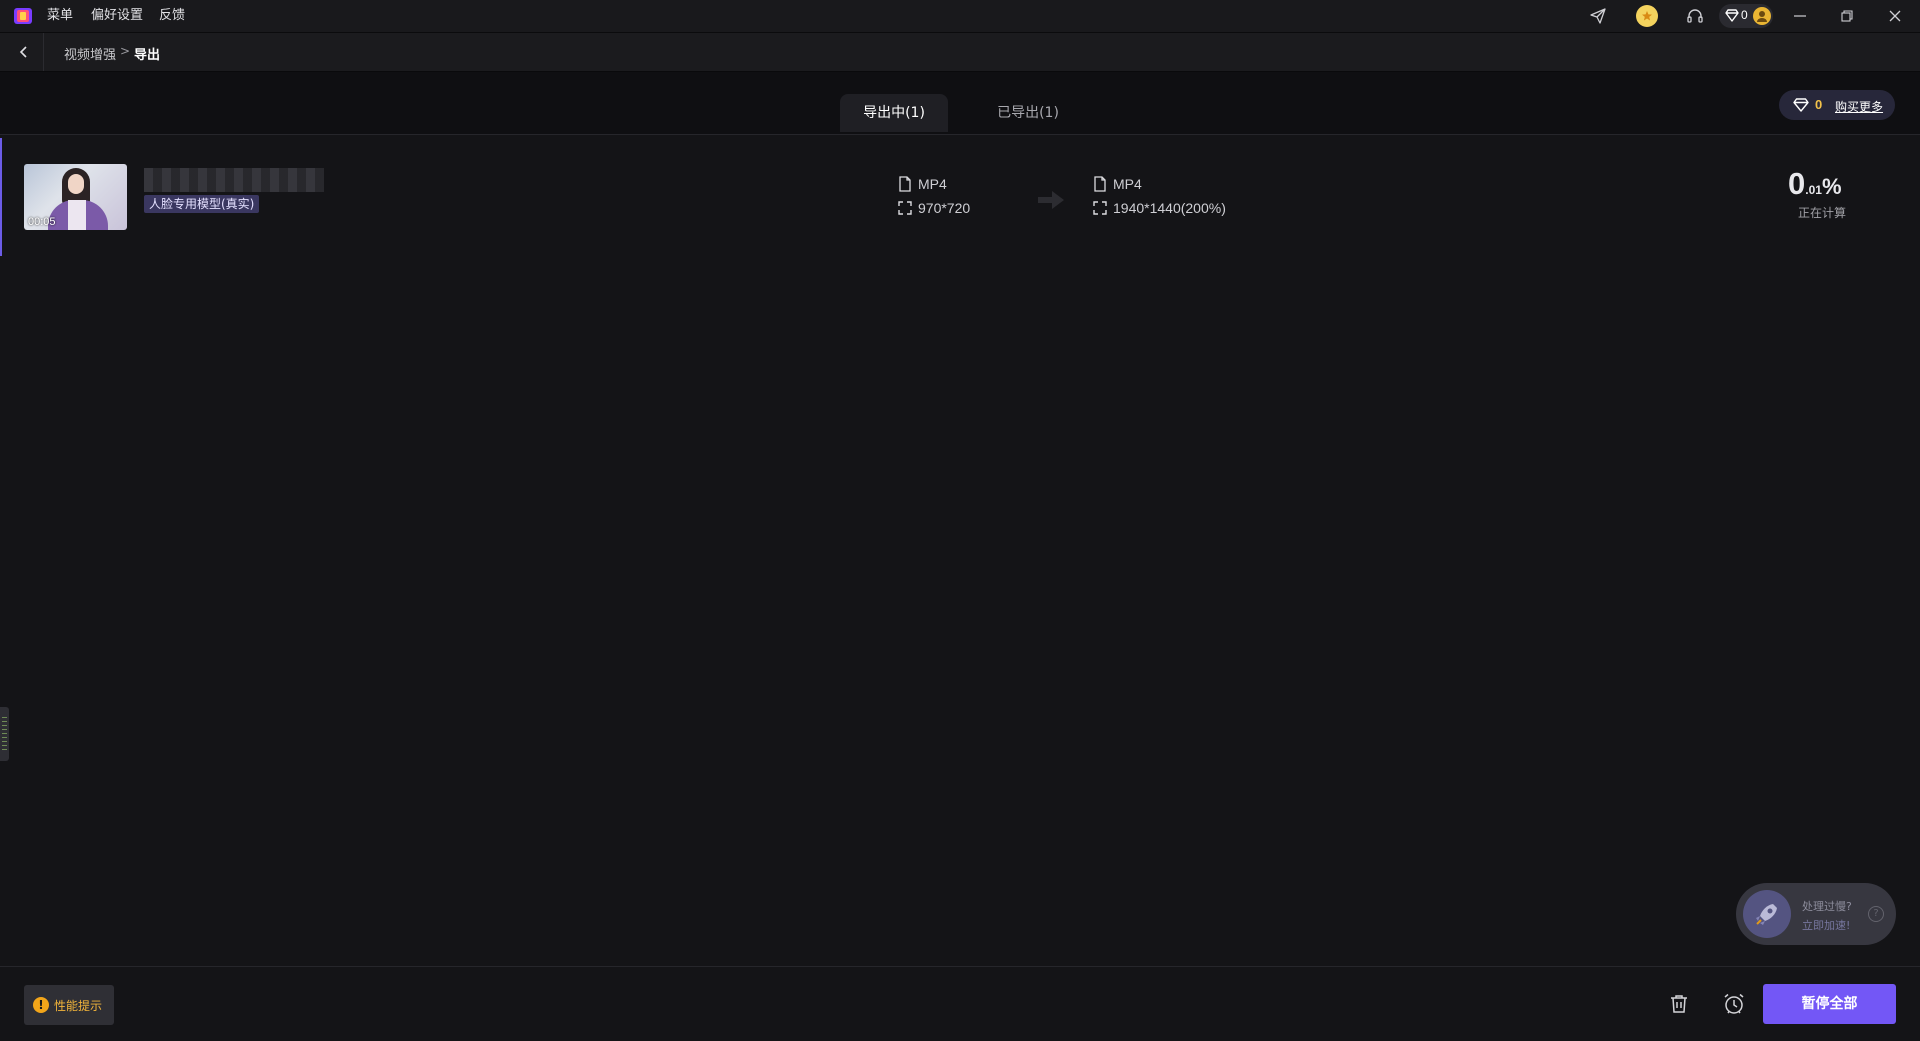 This screenshot has height=1041, width=1920. Describe the element at coordinates (4, 734) in the screenshot. I see `side-drawer-handle` at that location.